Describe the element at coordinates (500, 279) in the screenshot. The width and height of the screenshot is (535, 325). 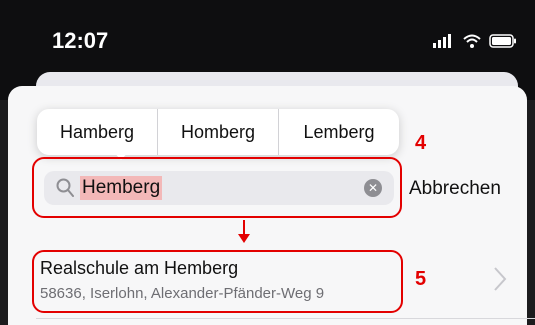
I see `chevron-right-icon` at that location.